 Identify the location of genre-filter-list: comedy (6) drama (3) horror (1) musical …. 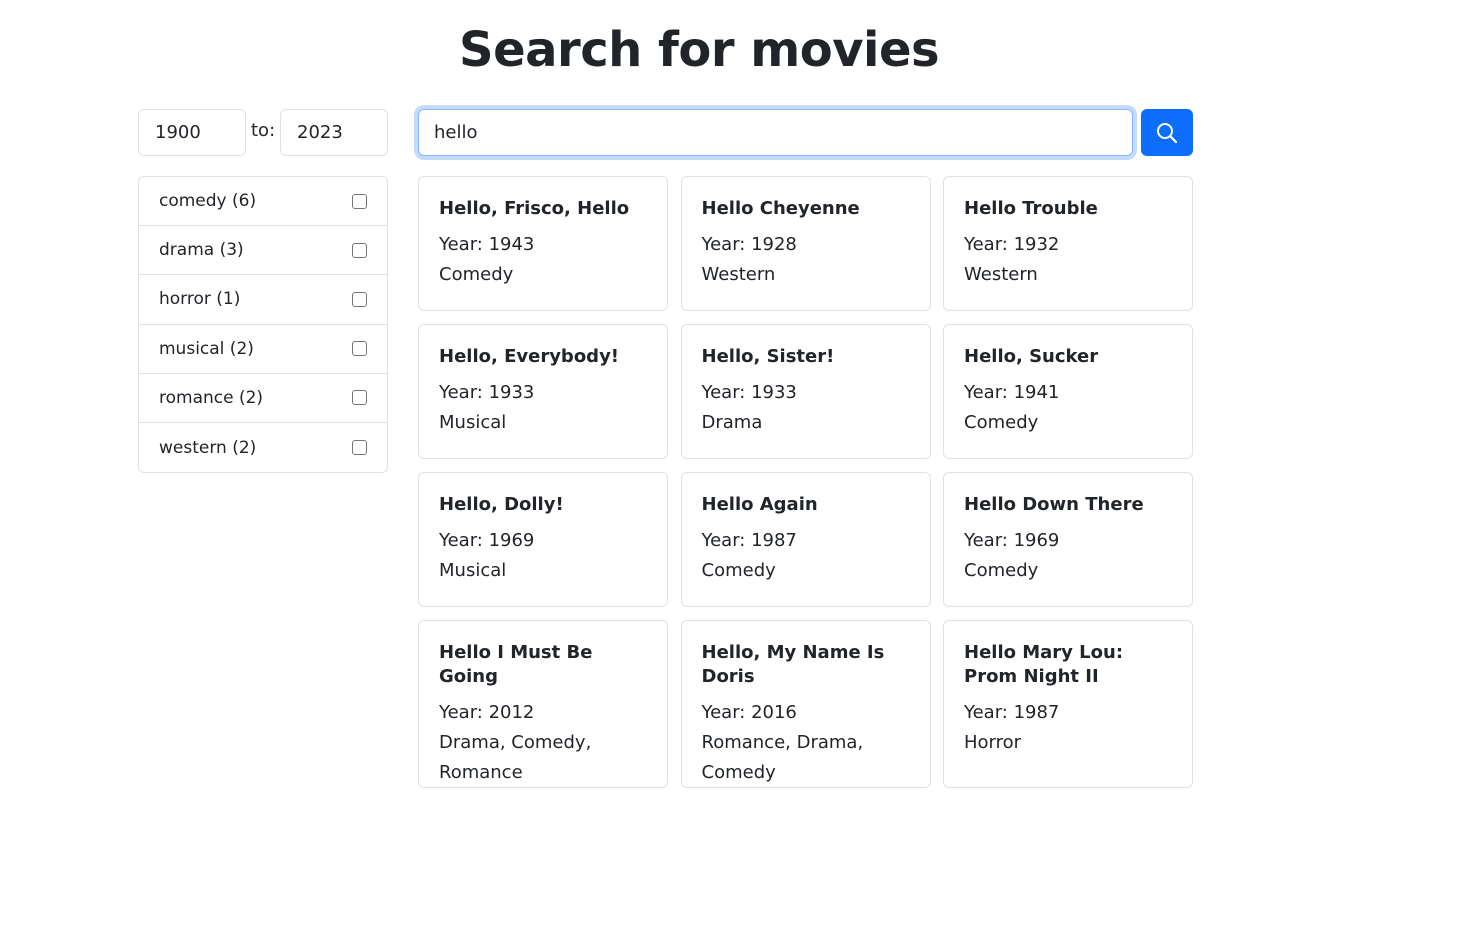
(263, 325).